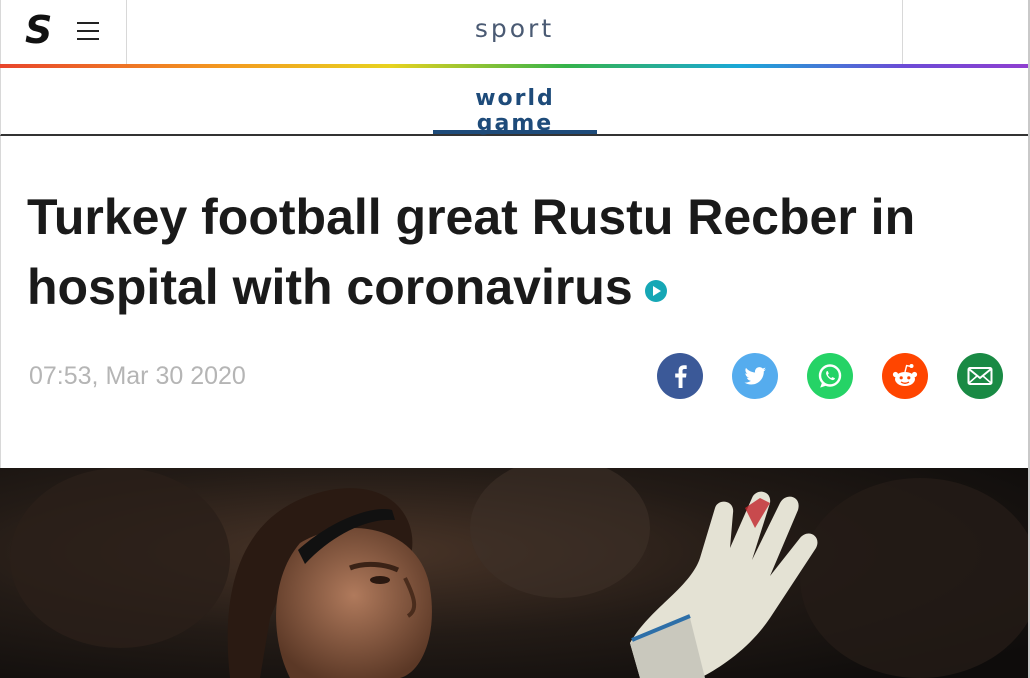 The width and height of the screenshot is (1030, 678). I want to click on share-whatsapp-button, so click(830, 376).